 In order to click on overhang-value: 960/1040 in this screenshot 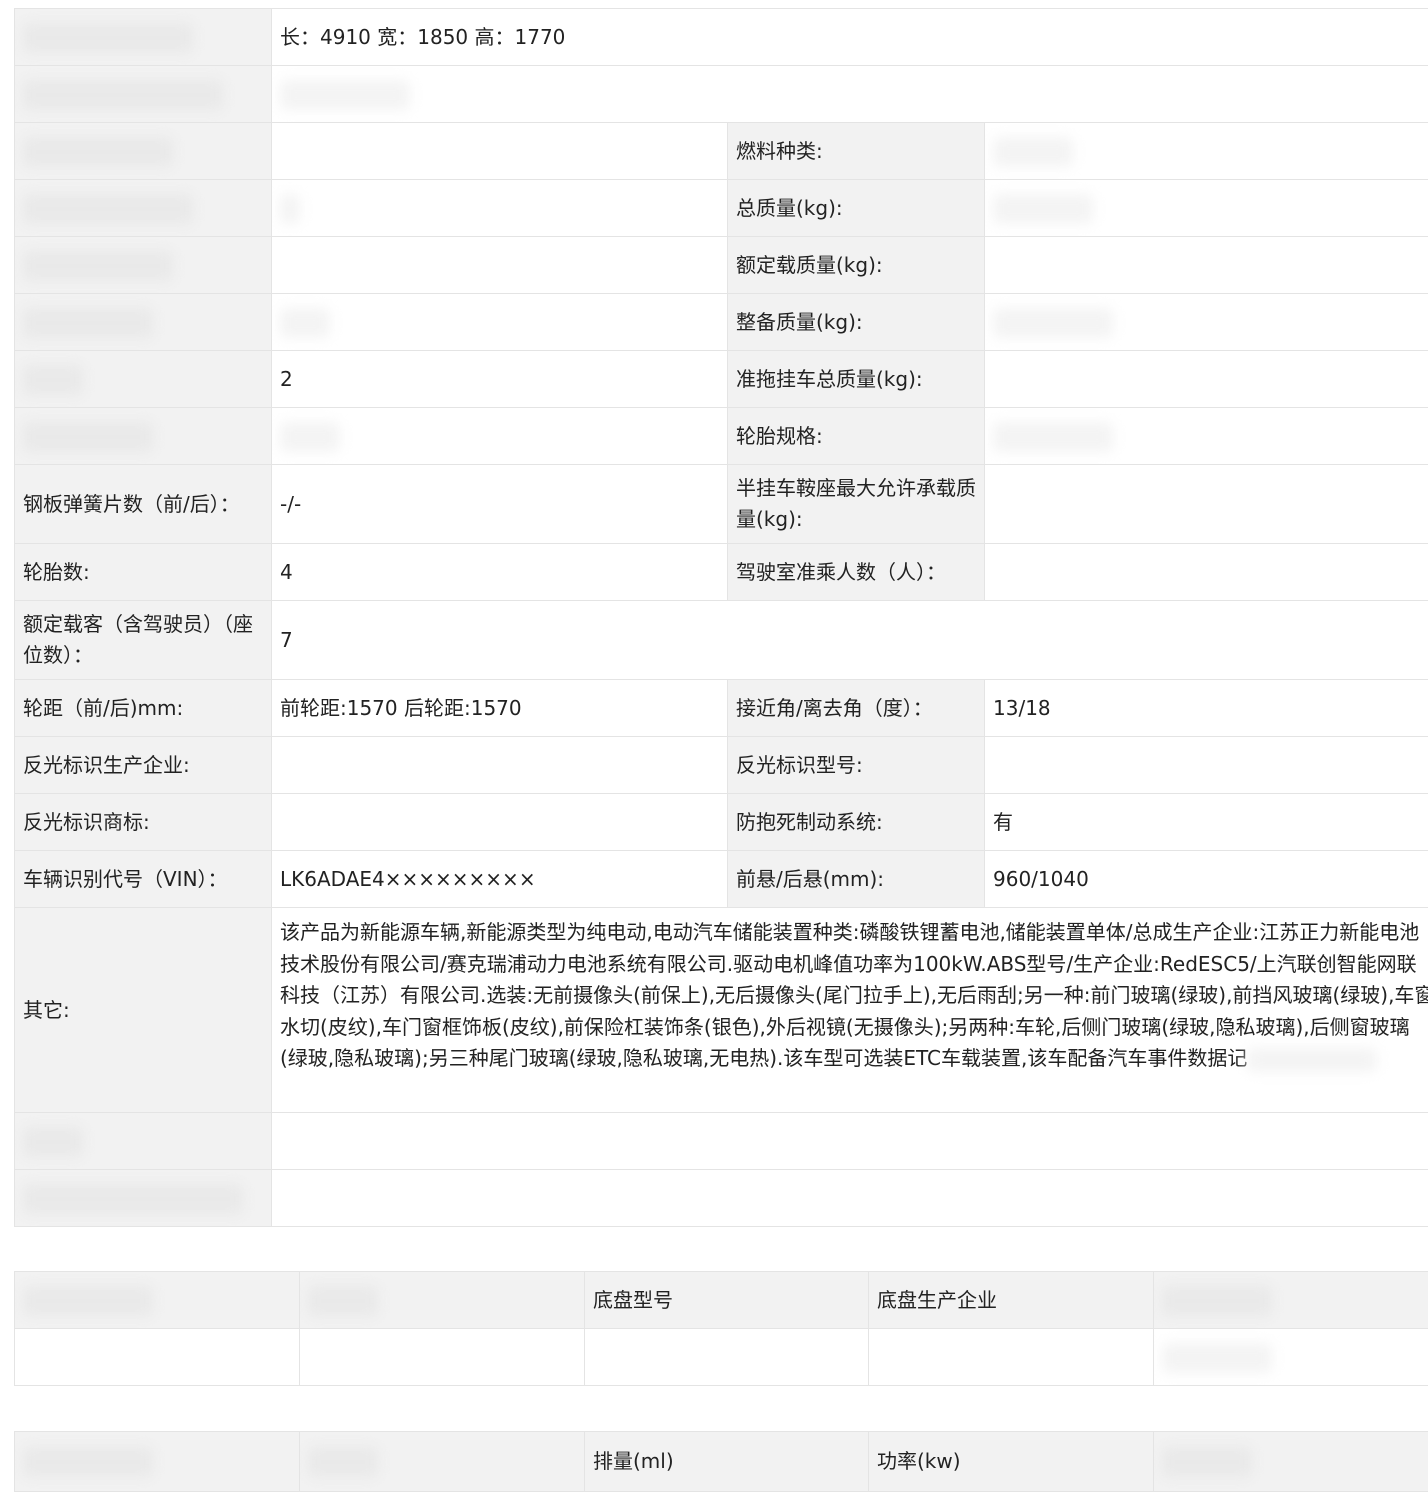, I will do `click(1206, 879)`.